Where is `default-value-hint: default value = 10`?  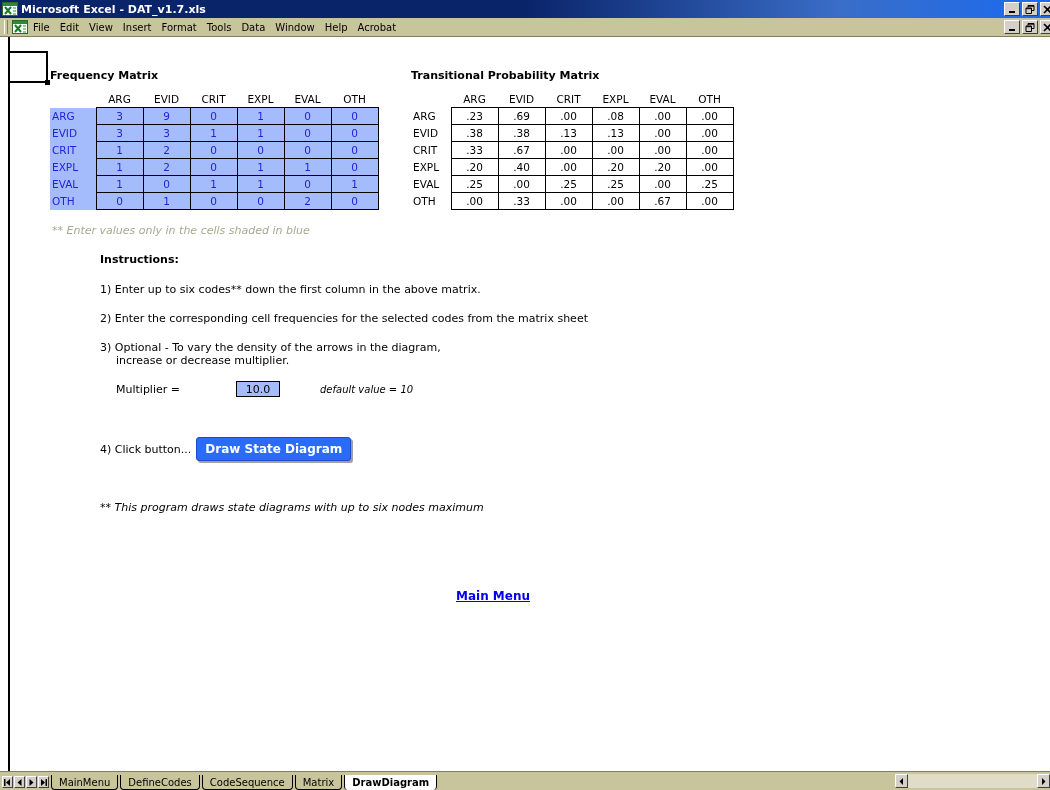 default-value-hint: default value = 10 is located at coordinates (367, 389).